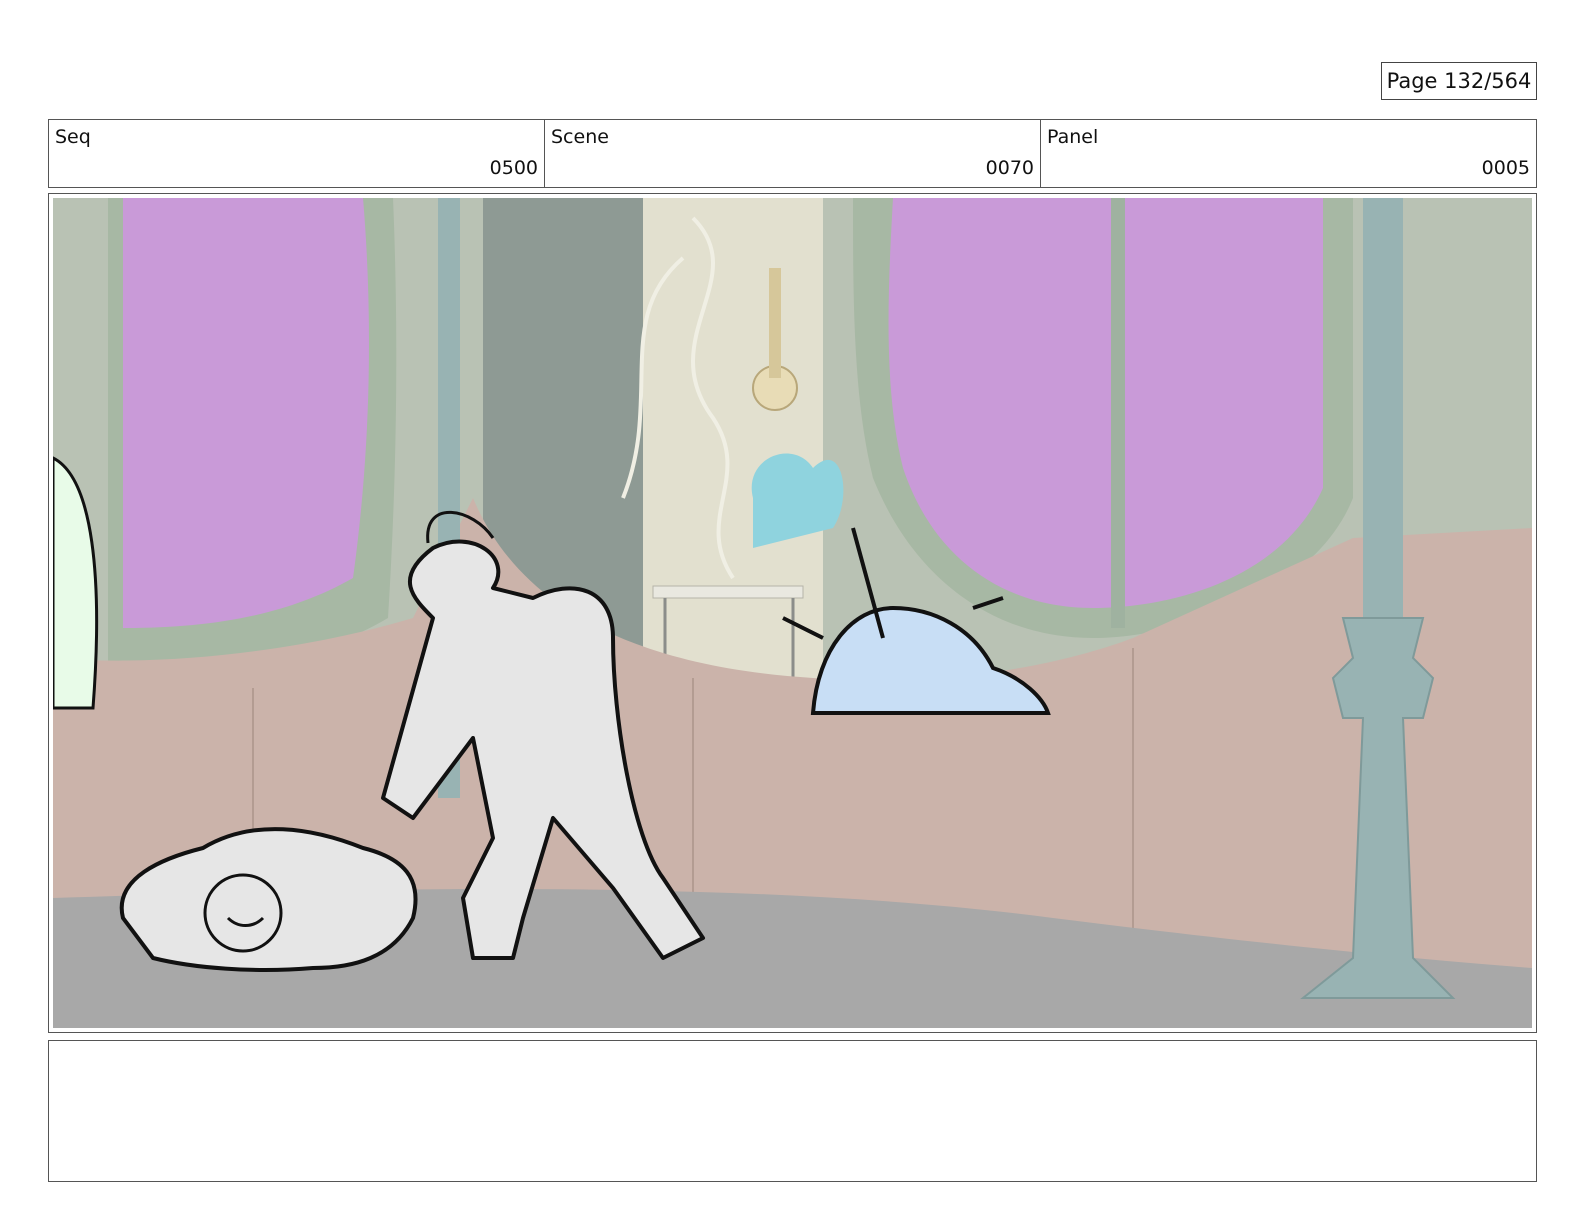 The height and width of the screenshot is (1224, 1584). What do you see at coordinates (1009, 168) in the screenshot?
I see `scene-value: 0070` at bounding box center [1009, 168].